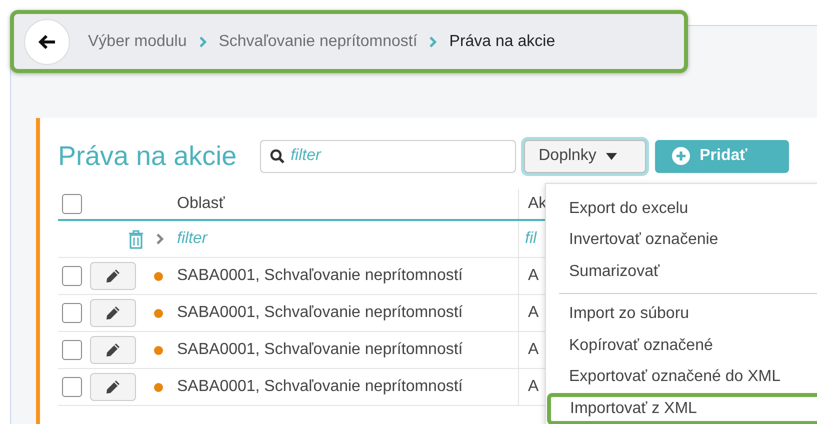 The width and height of the screenshot is (817, 424). What do you see at coordinates (537, 204) in the screenshot?
I see `column-header: Ak` at bounding box center [537, 204].